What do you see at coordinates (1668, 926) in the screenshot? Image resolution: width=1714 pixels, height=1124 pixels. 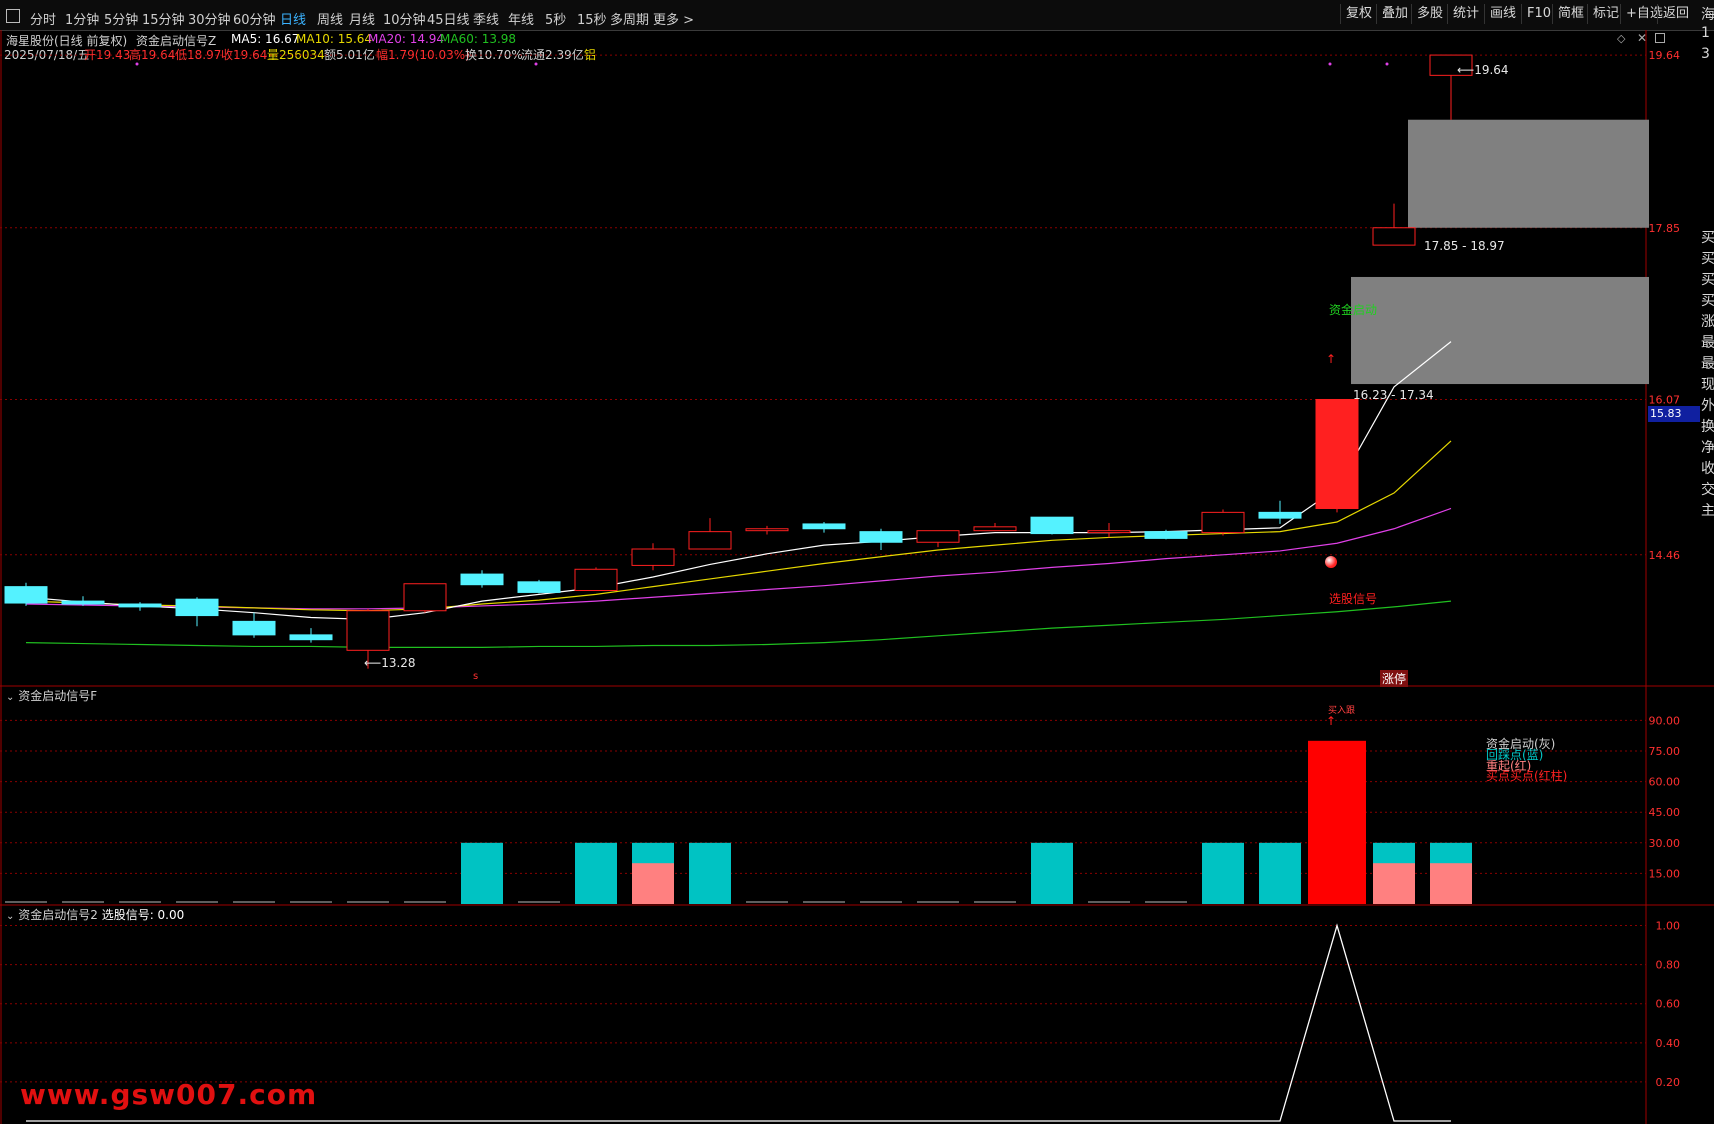 I see `panel3-tick-label: 1.00` at bounding box center [1668, 926].